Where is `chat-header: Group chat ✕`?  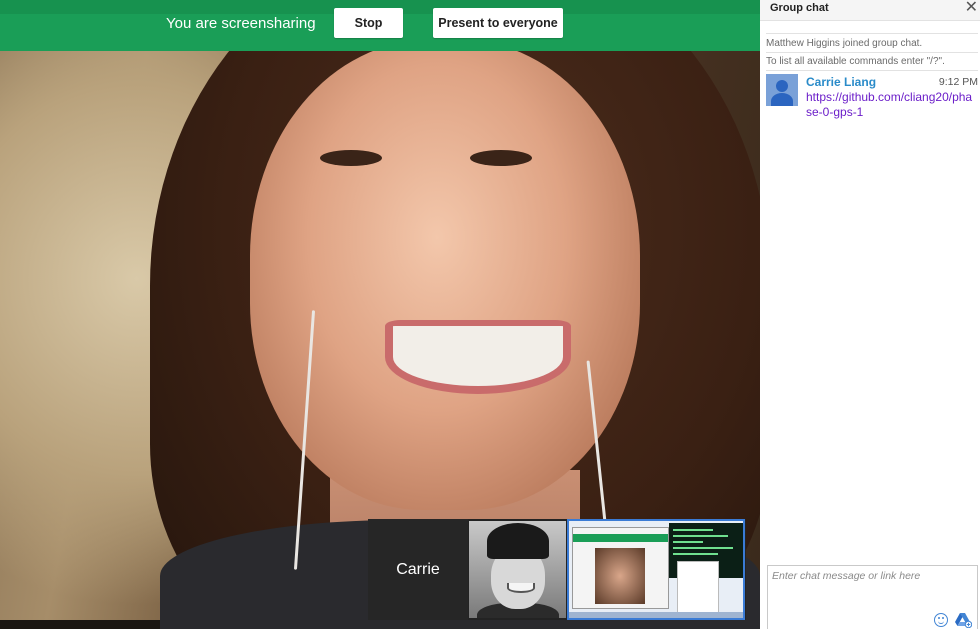
chat-header: Group chat ✕ is located at coordinates (870, 10).